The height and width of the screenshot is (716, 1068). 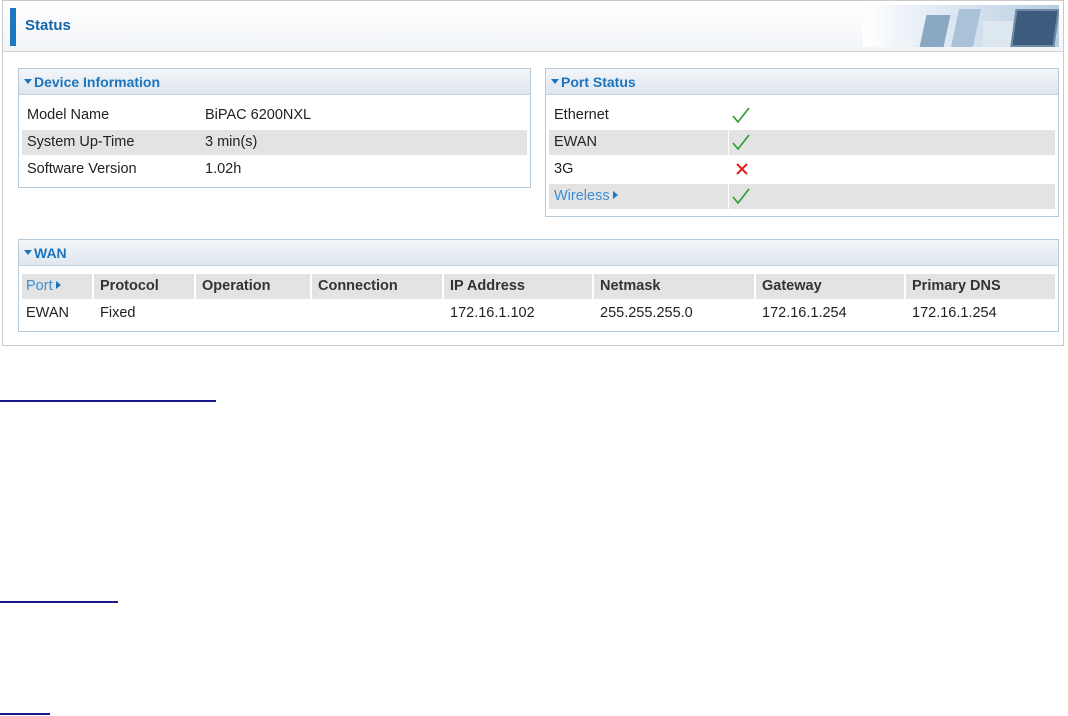 What do you see at coordinates (804, 313) in the screenshot?
I see `wan-cell-gateway: 172.16.1.254` at bounding box center [804, 313].